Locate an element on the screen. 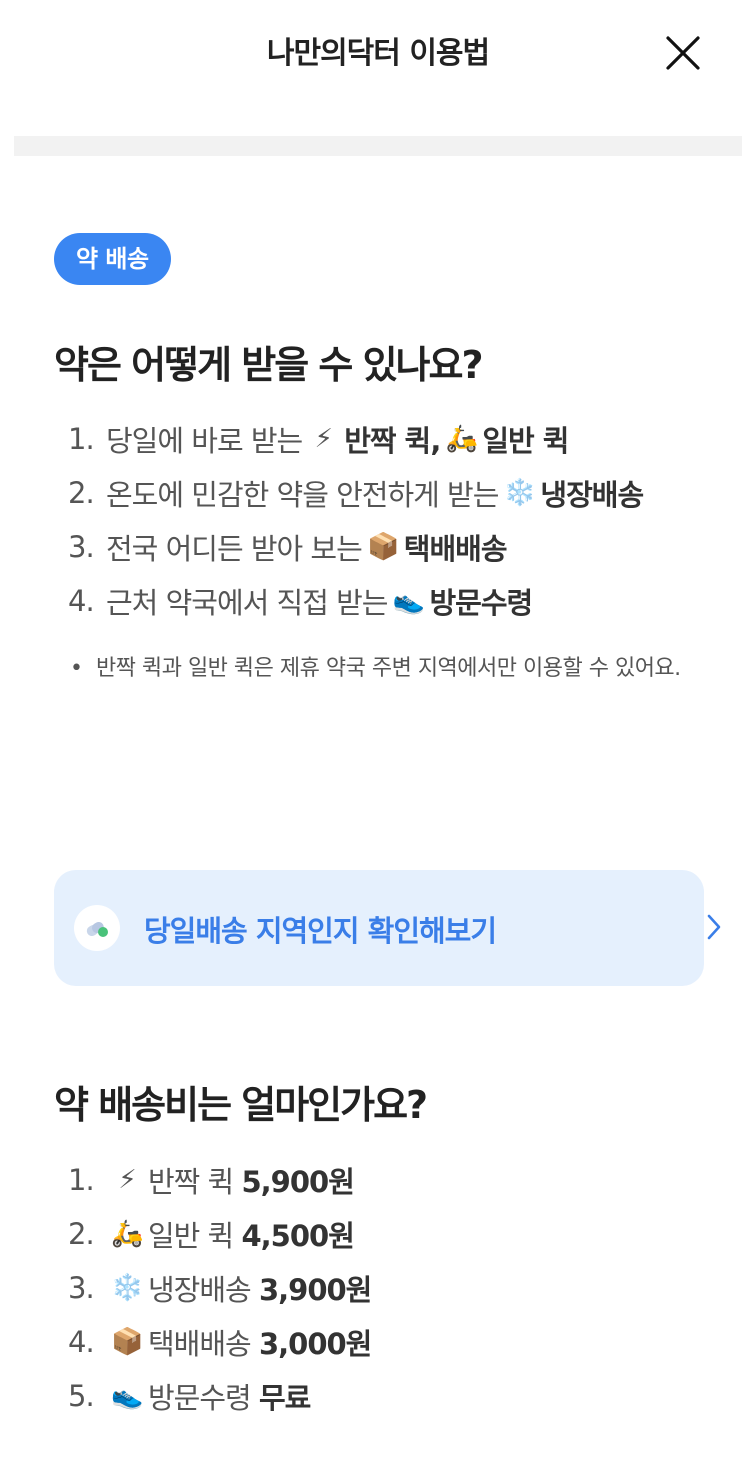 The height and width of the screenshot is (1482, 756). question-heading-delivery-methods: 약은 어떻게 받을 수 있나요? is located at coordinates (269, 365).